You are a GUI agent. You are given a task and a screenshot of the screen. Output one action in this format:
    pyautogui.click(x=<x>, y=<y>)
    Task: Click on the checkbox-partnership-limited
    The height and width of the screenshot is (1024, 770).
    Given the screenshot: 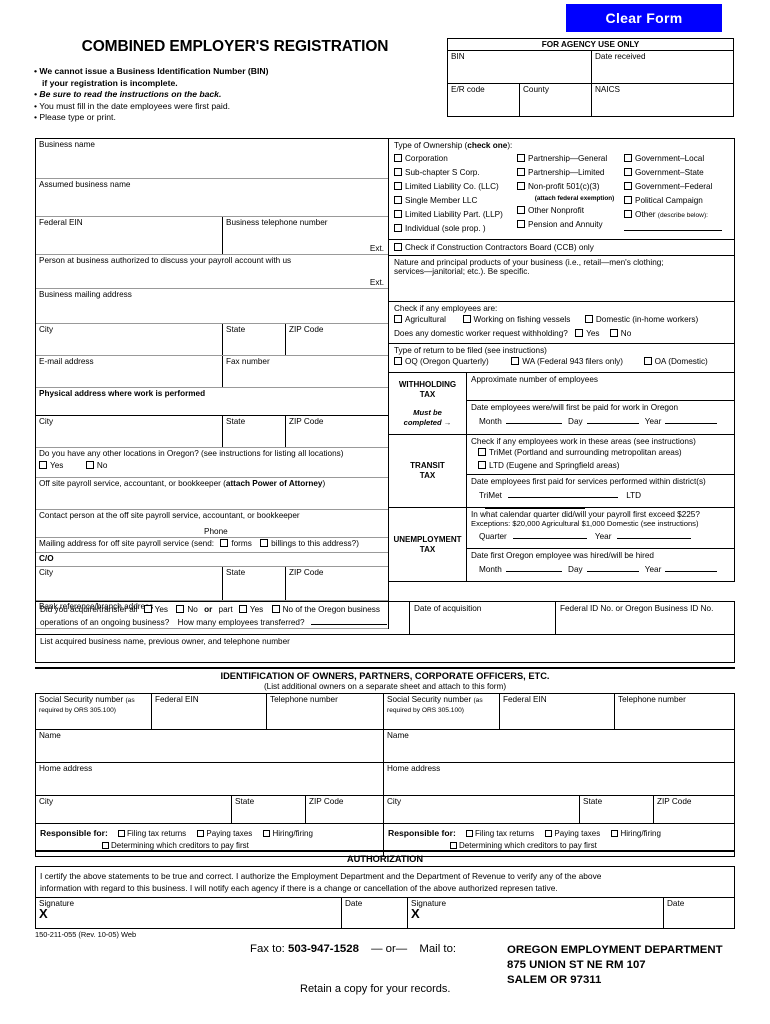 What is the action you would take?
    pyautogui.click(x=521, y=172)
    